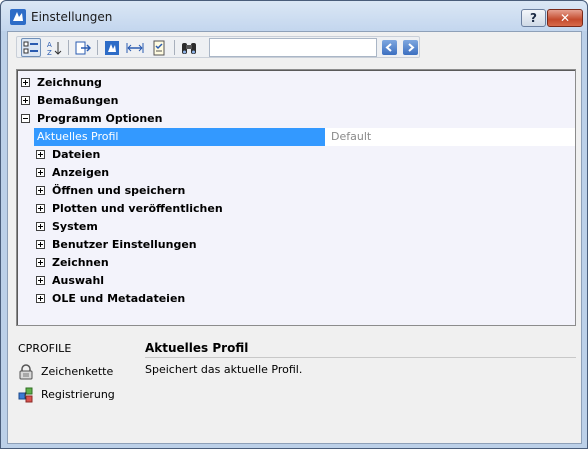 This screenshot has width=588, height=449. What do you see at coordinates (135, 47) in the screenshot?
I see `dimension-settings-icon` at bounding box center [135, 47].